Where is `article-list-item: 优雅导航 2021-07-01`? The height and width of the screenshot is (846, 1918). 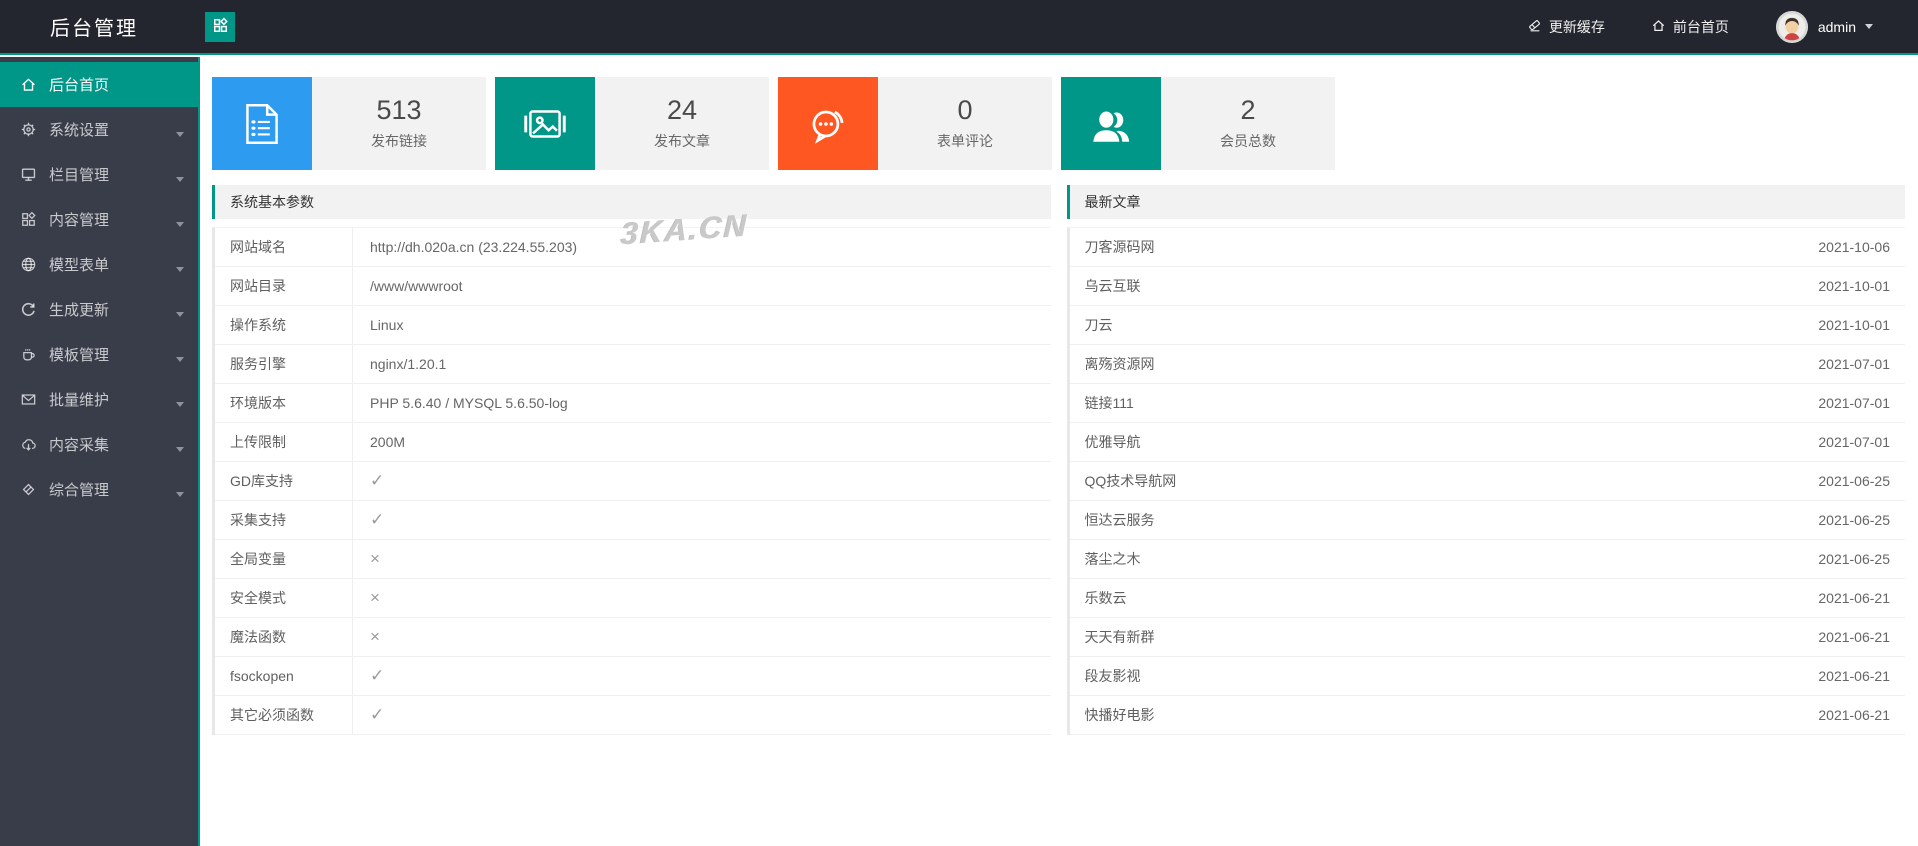
article-list-item: 优雅导航 2021-07-01 is located at coordinates (1487, 442).